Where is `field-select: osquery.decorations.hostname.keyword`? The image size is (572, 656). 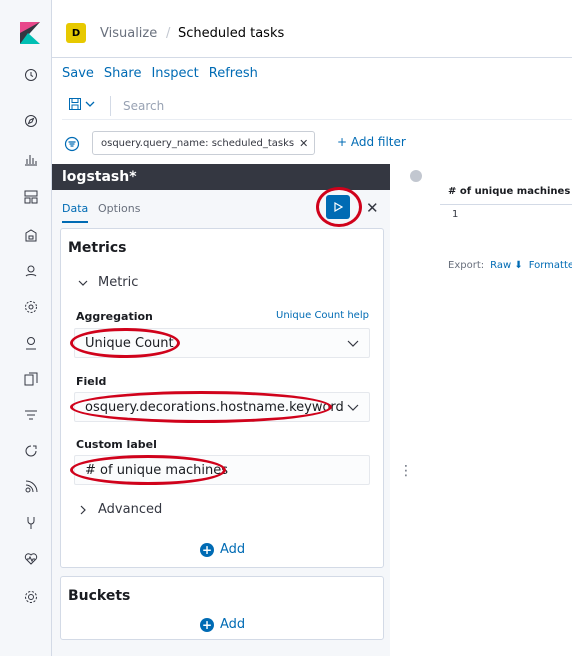 field-select: osquery.decorations.hostname.keyword is located at coordinates (222, 407).